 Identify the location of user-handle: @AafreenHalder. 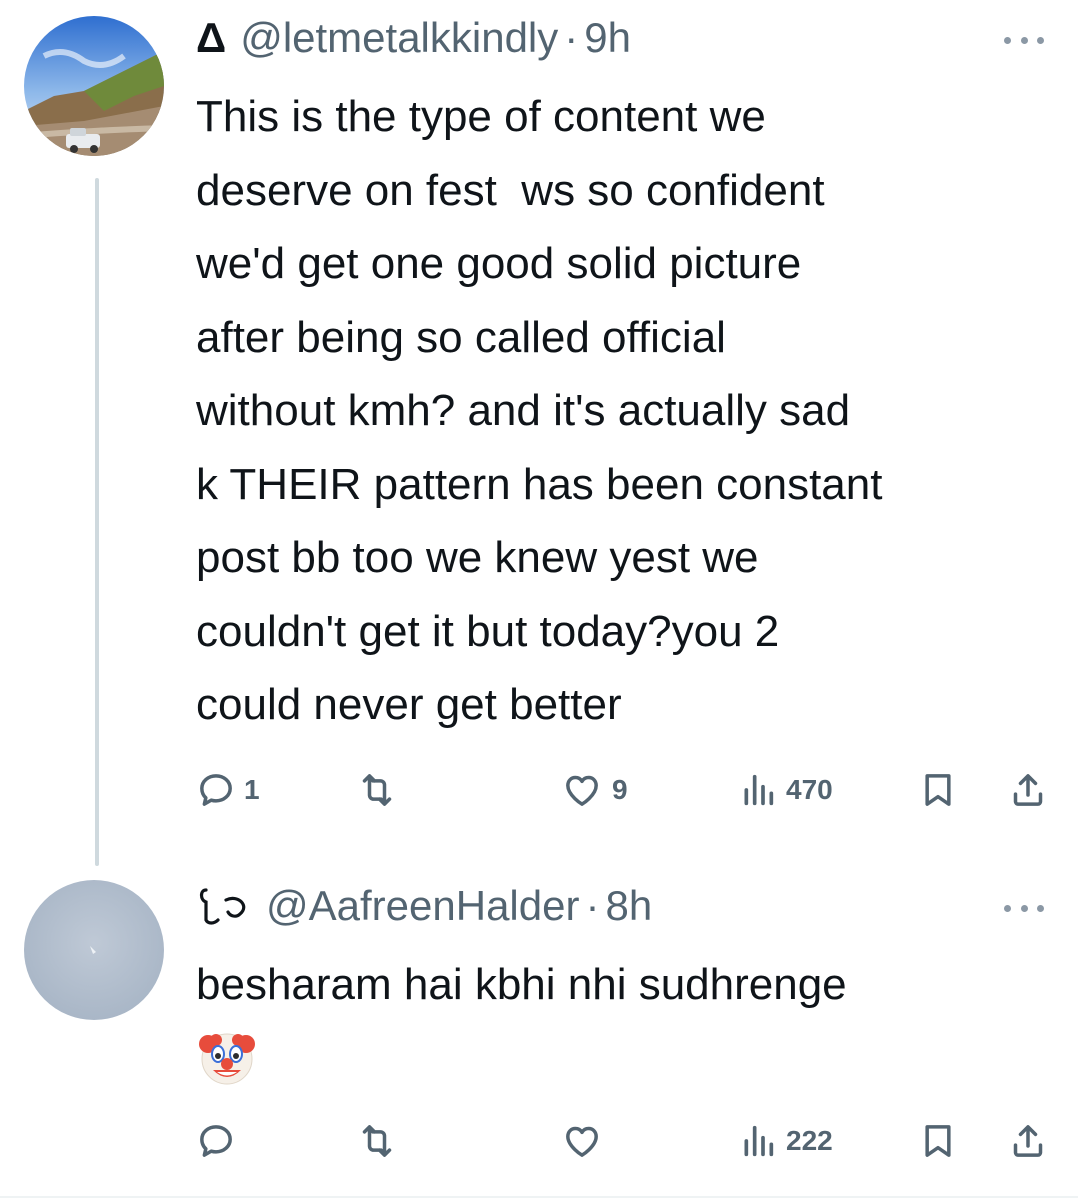
(422, 906).